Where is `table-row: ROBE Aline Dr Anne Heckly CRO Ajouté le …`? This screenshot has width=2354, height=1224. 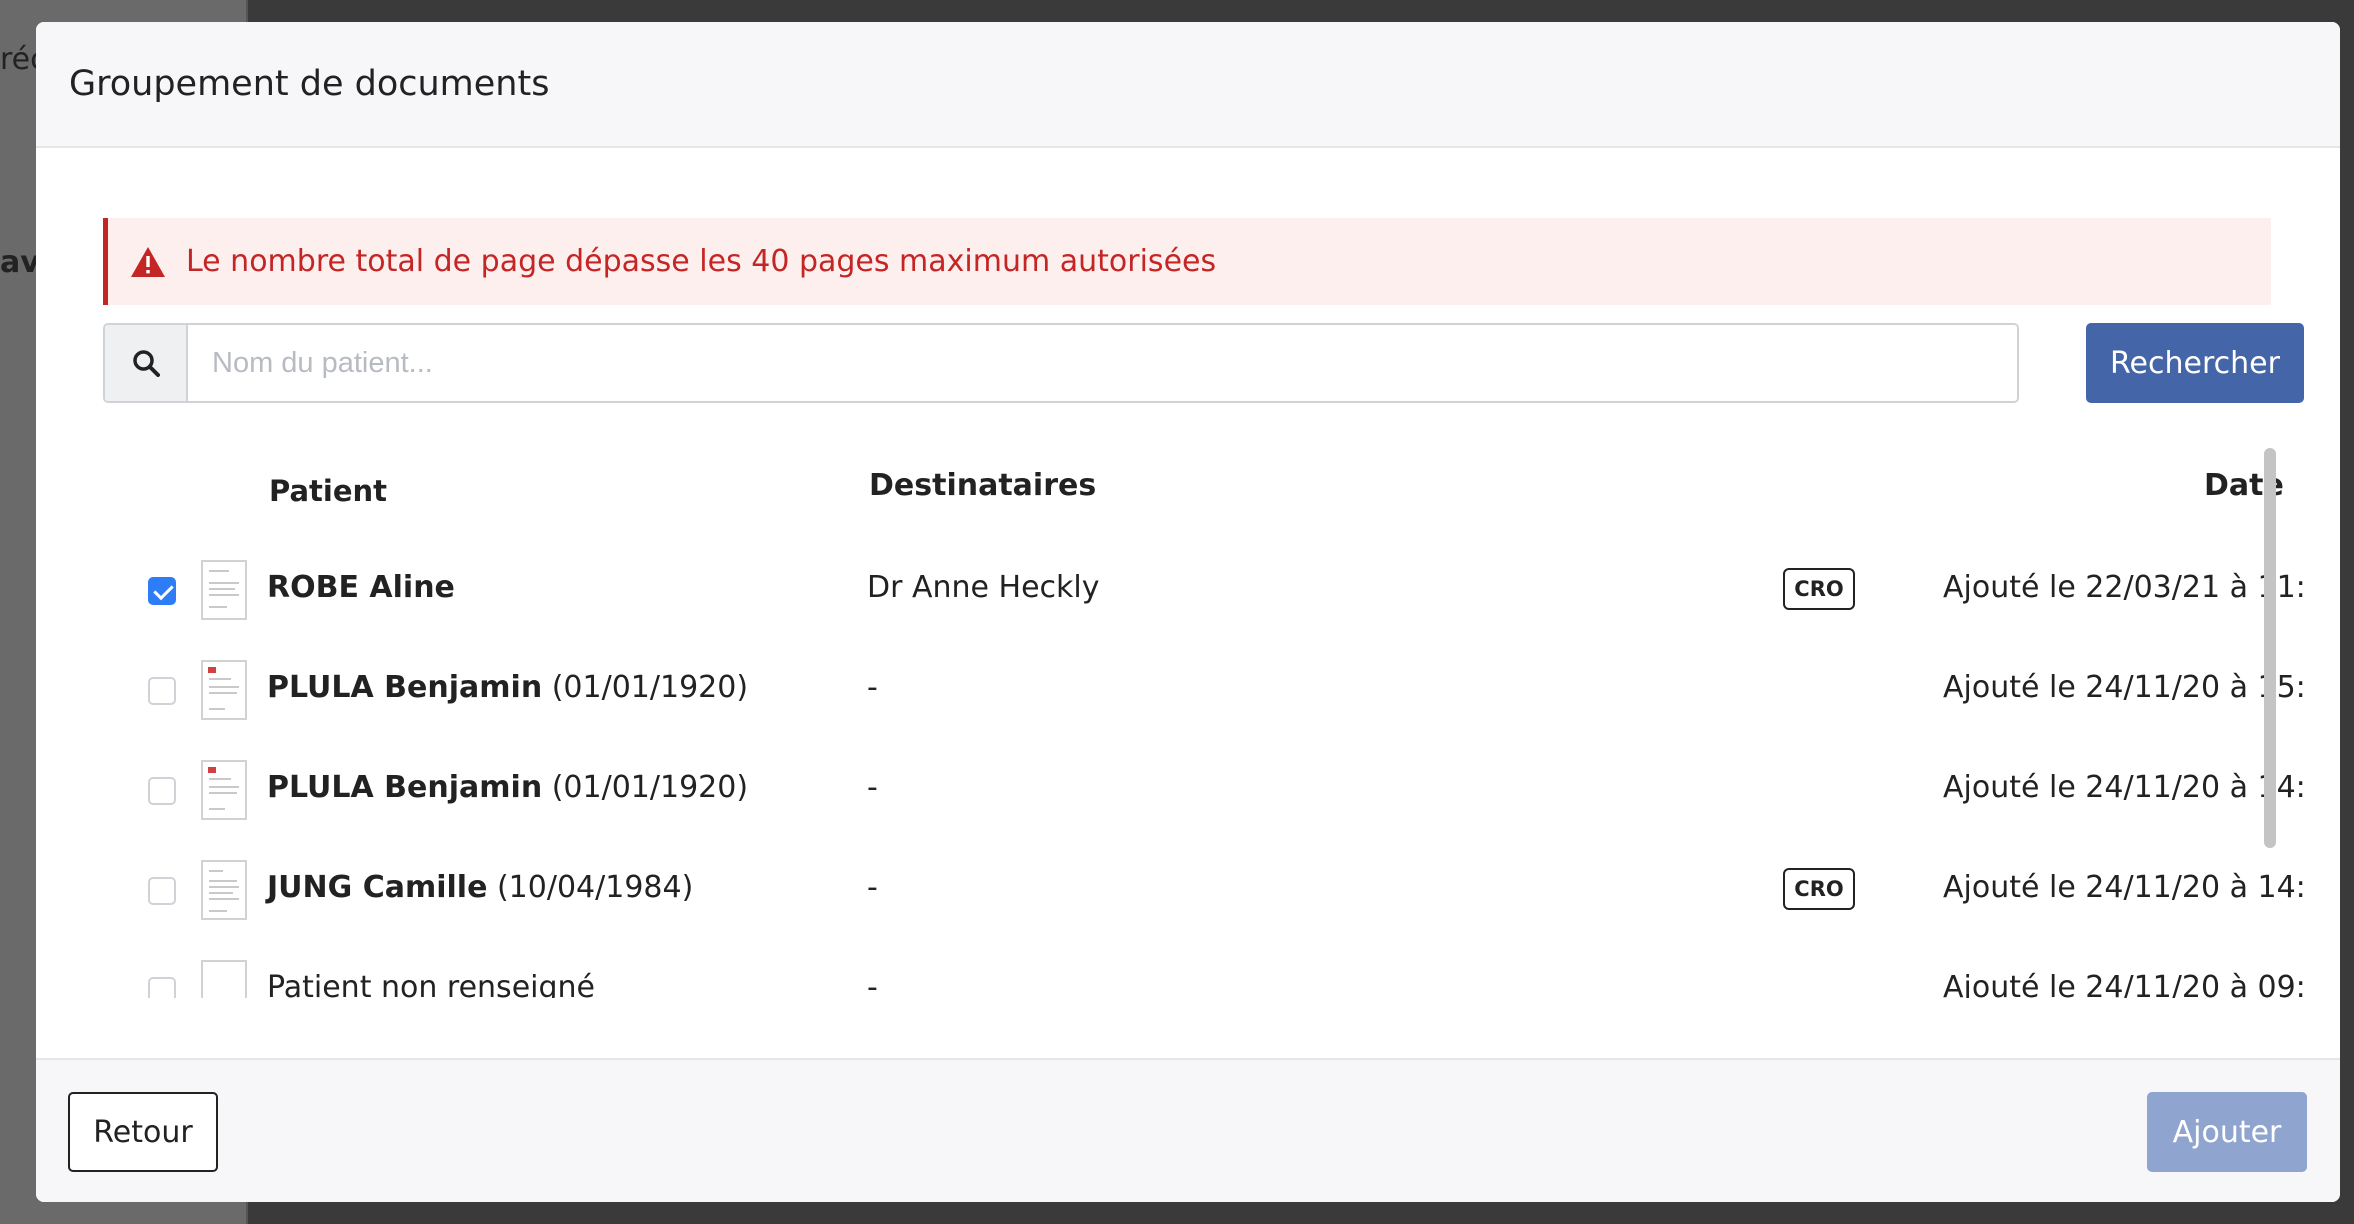 table-row: ROBE Aline Dr Anne Heckly CRO Ajouté le … is located at coordinates (1203, 590).